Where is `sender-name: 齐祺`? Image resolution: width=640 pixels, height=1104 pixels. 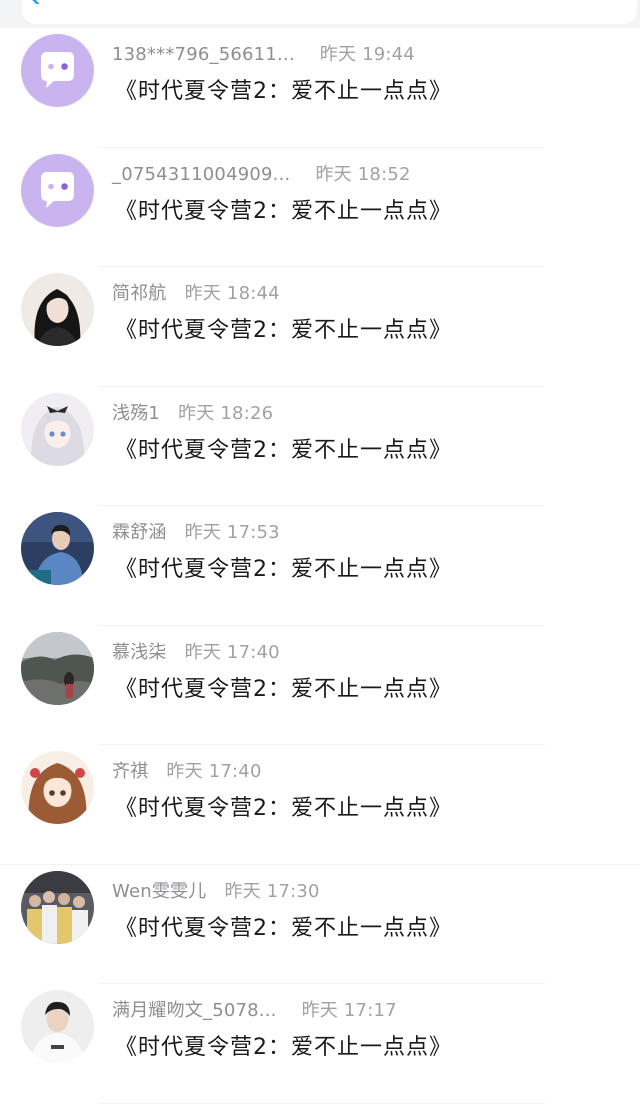
sender-name: 齐祺 is located at coordinates (130, 771).